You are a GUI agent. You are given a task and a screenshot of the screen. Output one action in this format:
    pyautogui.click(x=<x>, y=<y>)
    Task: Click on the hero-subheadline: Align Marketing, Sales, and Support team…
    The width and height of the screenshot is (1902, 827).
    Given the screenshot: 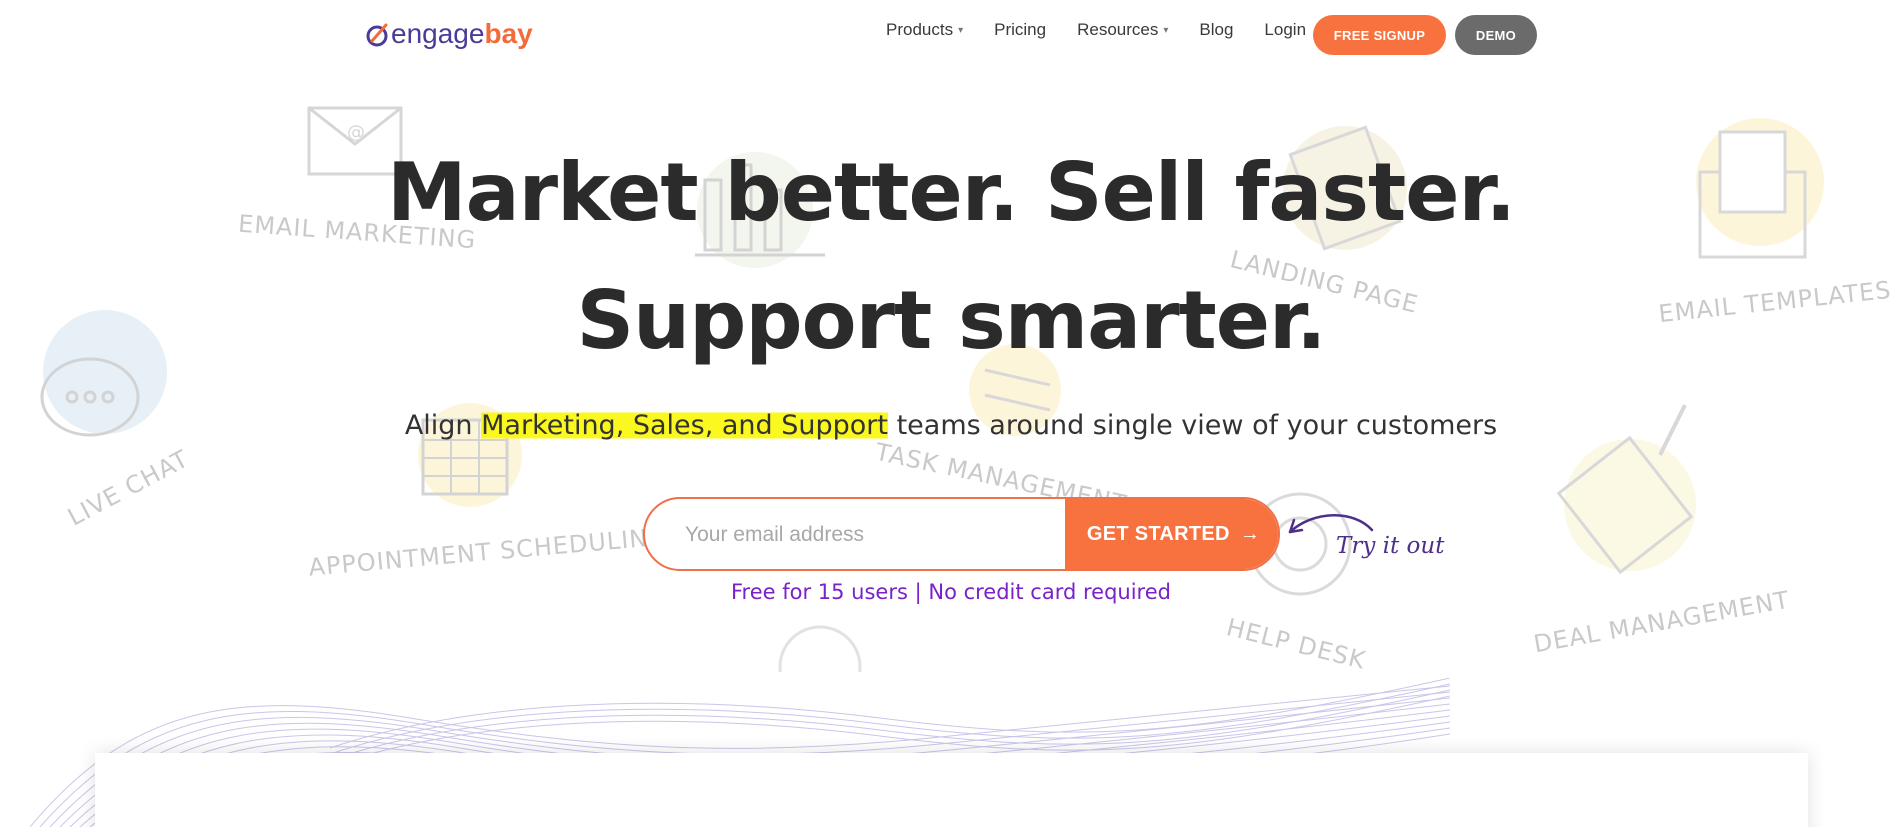 What is the action you would take?
    pyautogui.click(x=951, y=425)
    